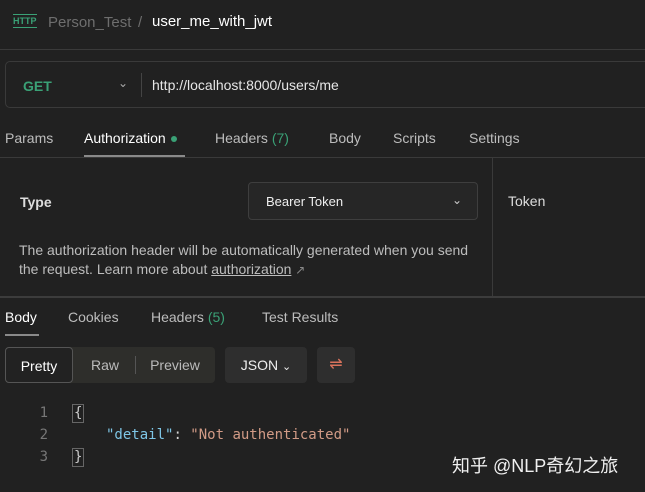 The width and height of the screenshot is (645, 492). I want to click on active-tab-indicator, so click(22, 335).